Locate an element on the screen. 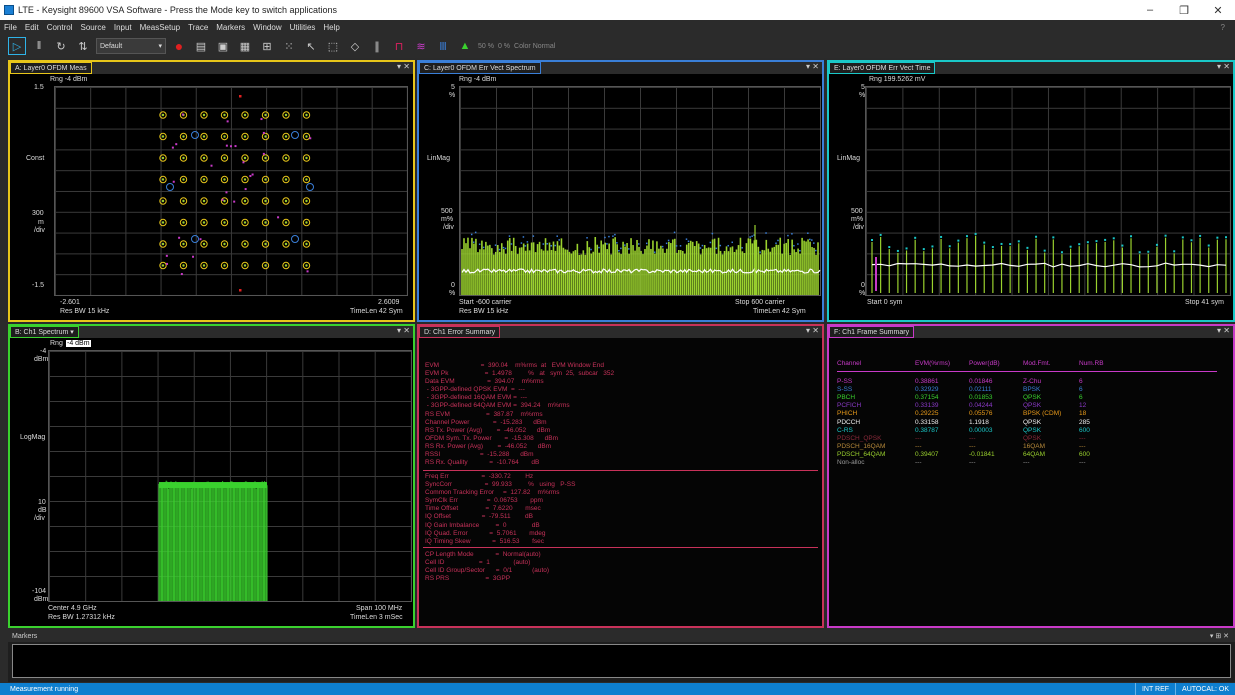 The height and width of the screenshot is (695, 1235). y-bottom-value: -104 is located at coordinates (39, 591).